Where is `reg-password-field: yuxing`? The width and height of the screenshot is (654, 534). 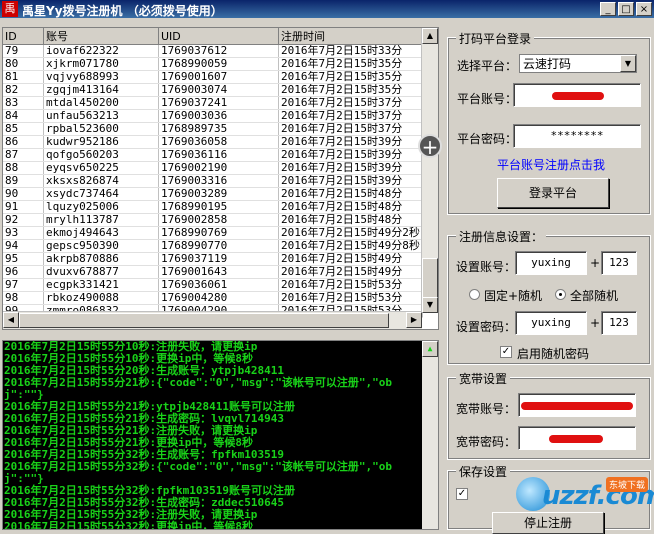 reg-password-field: yuxing is located at coordinates (551, 323).